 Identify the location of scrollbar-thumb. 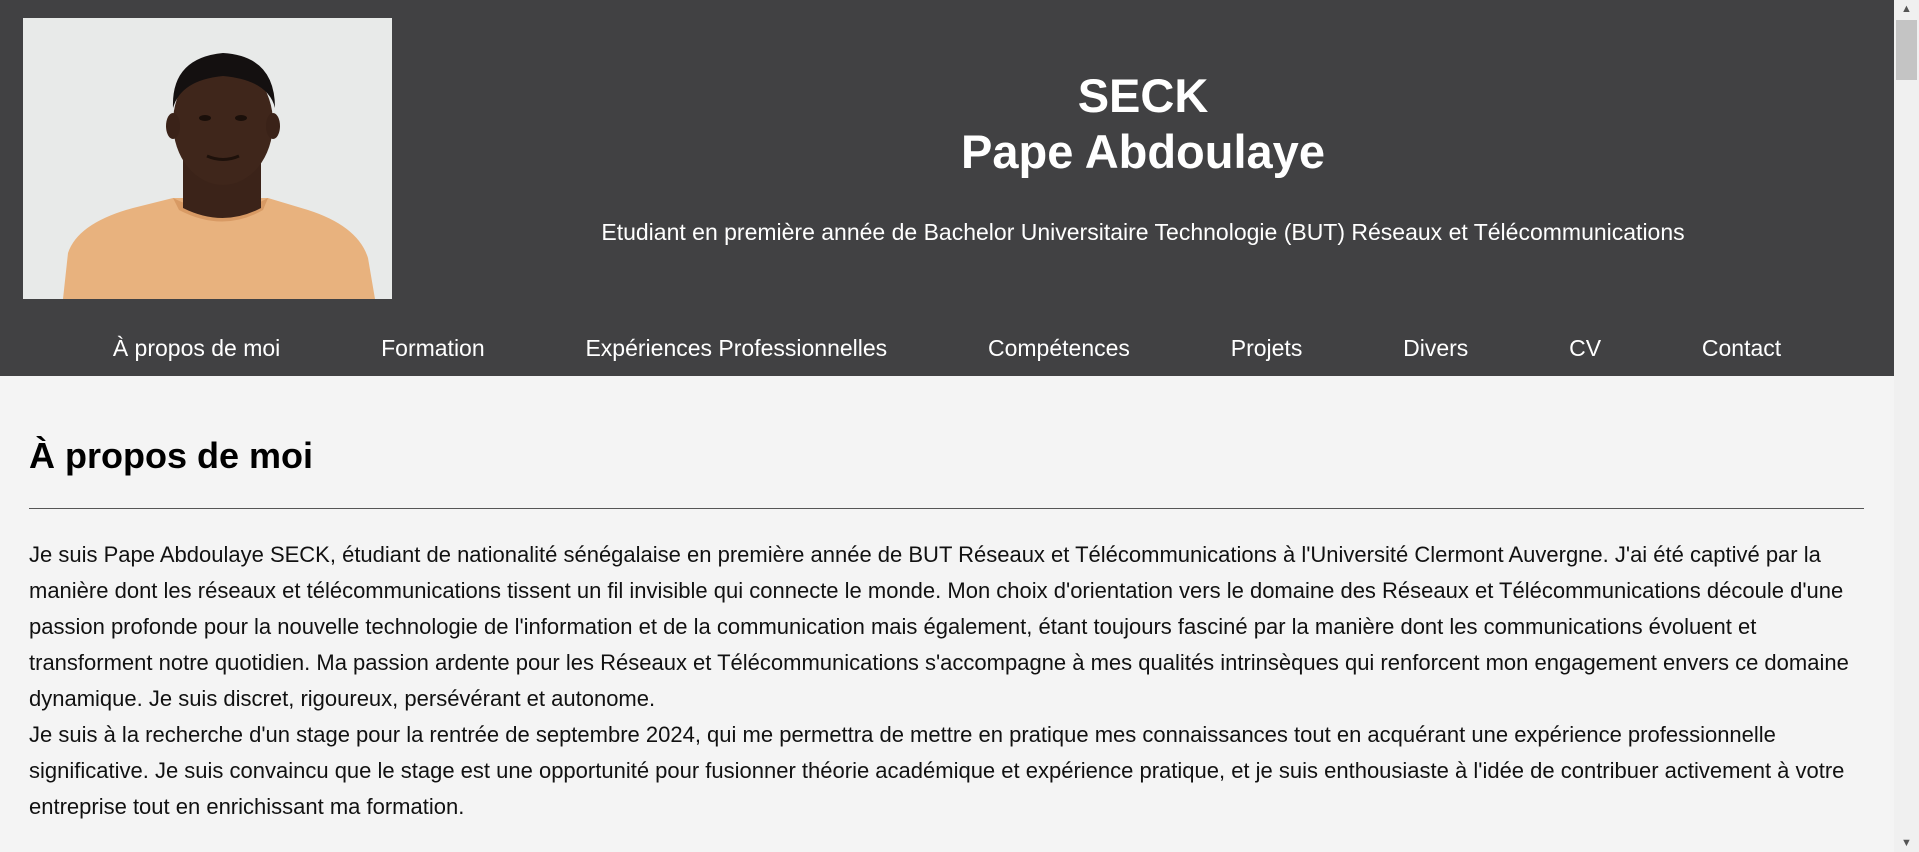
(1906, 50).